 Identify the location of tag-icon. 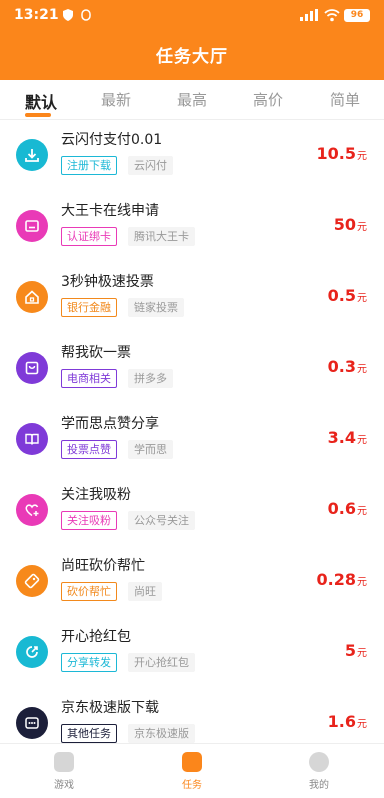
(32, 581).